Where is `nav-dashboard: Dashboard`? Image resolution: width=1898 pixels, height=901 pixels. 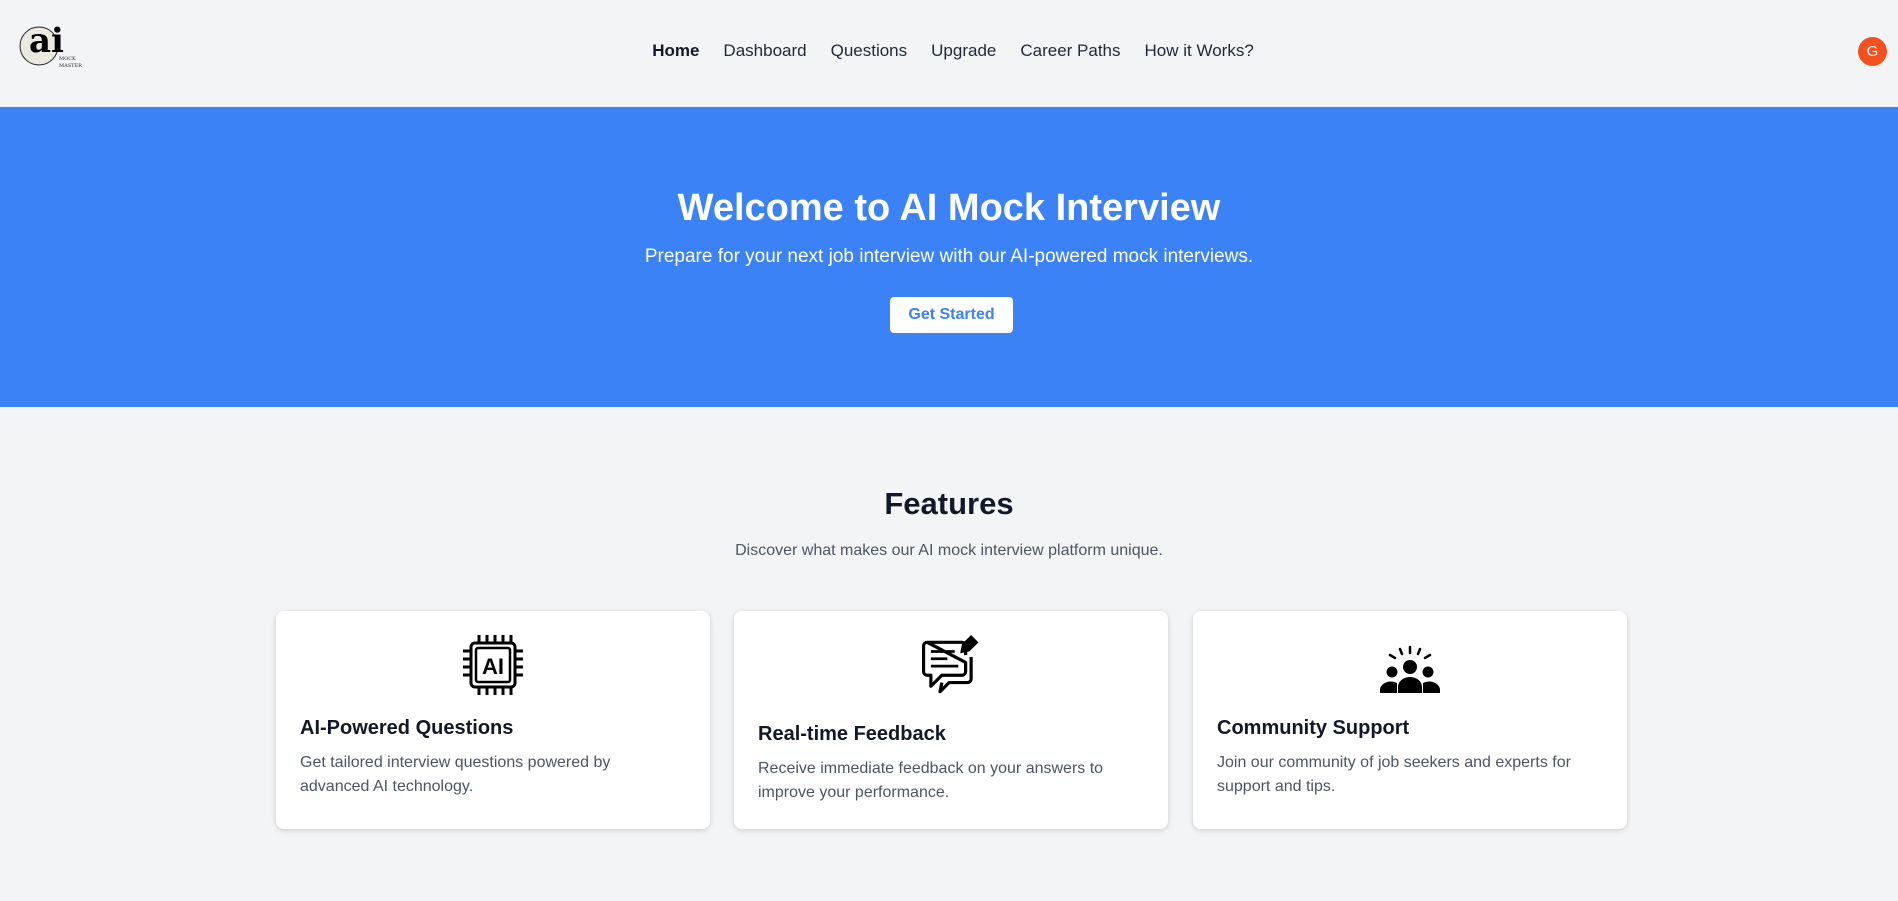
nav-dashboard: Dashboard is located at coordinates (764, 51).